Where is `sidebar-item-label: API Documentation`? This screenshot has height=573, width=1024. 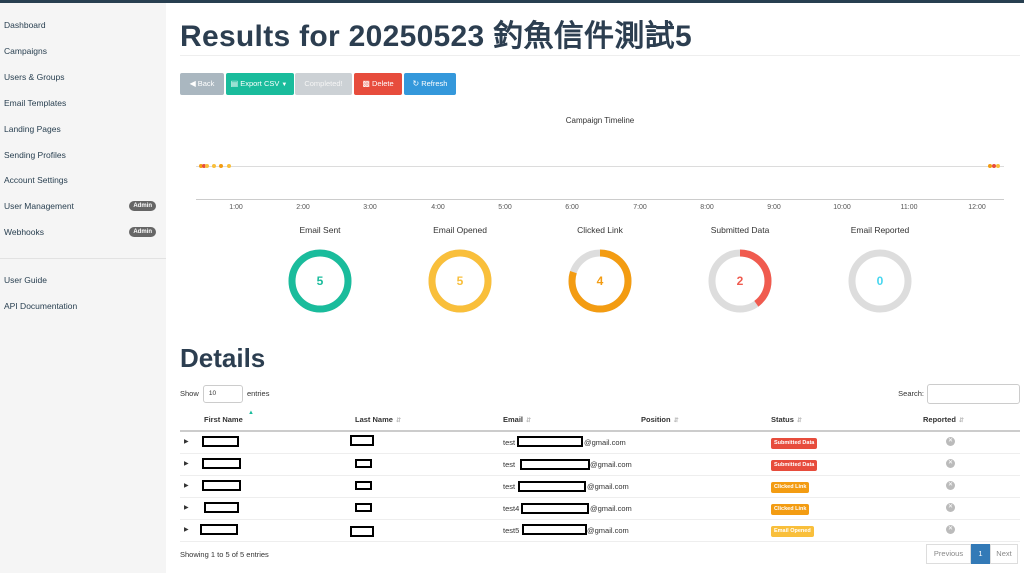 sidebar-item-label: API Documentation is located at coordinates (41, 306).